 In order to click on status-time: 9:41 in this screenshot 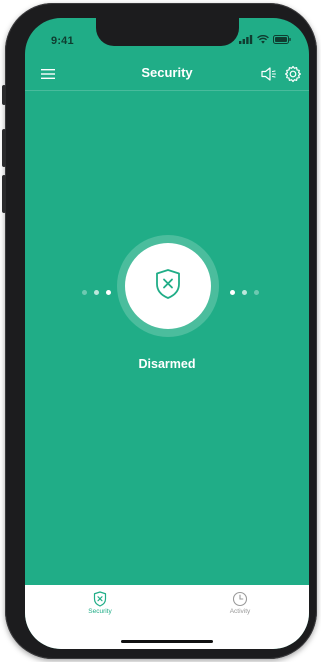, I will do `click(62, 41)`.